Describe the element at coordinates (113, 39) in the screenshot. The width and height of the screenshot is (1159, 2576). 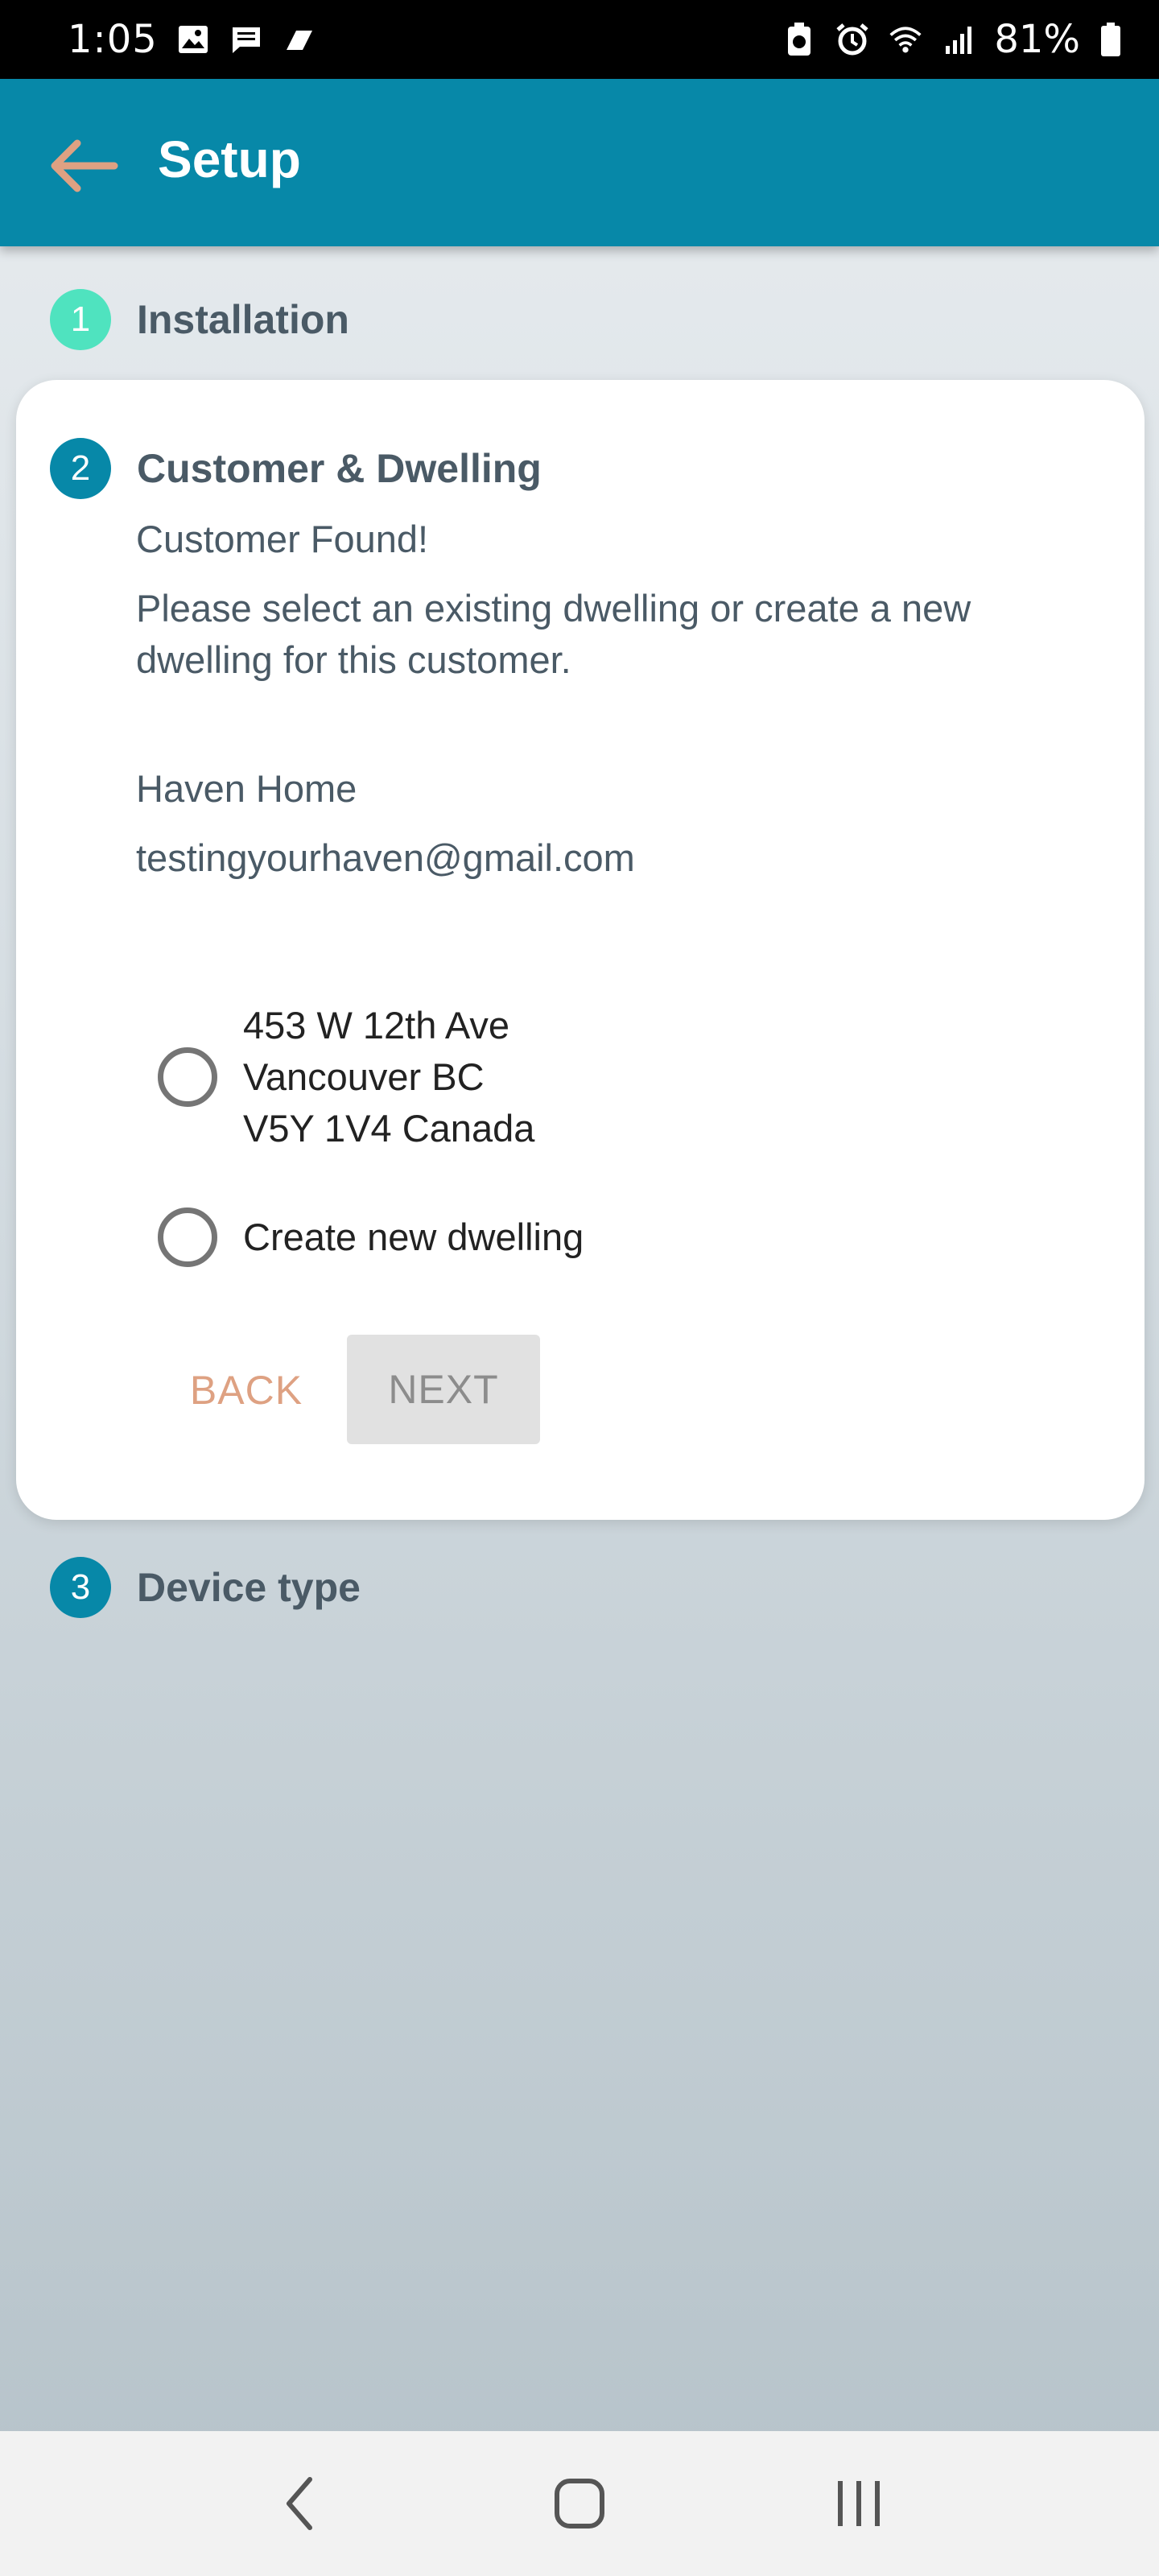
I see `status-time: 1:05` at that location.